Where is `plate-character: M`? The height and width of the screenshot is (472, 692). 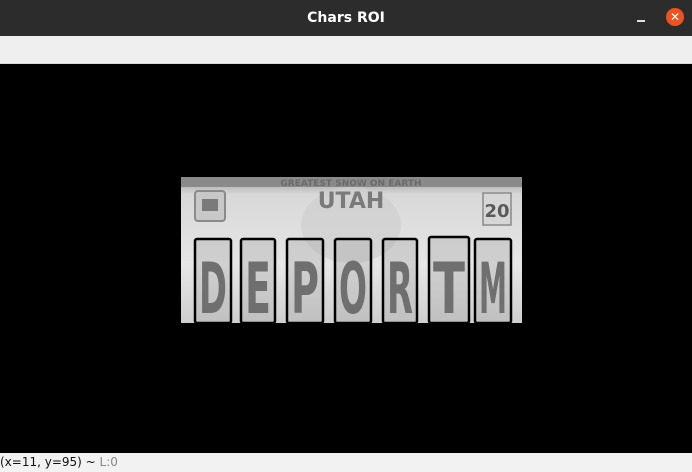 plate-character: M is located at coordinates (493, 285).